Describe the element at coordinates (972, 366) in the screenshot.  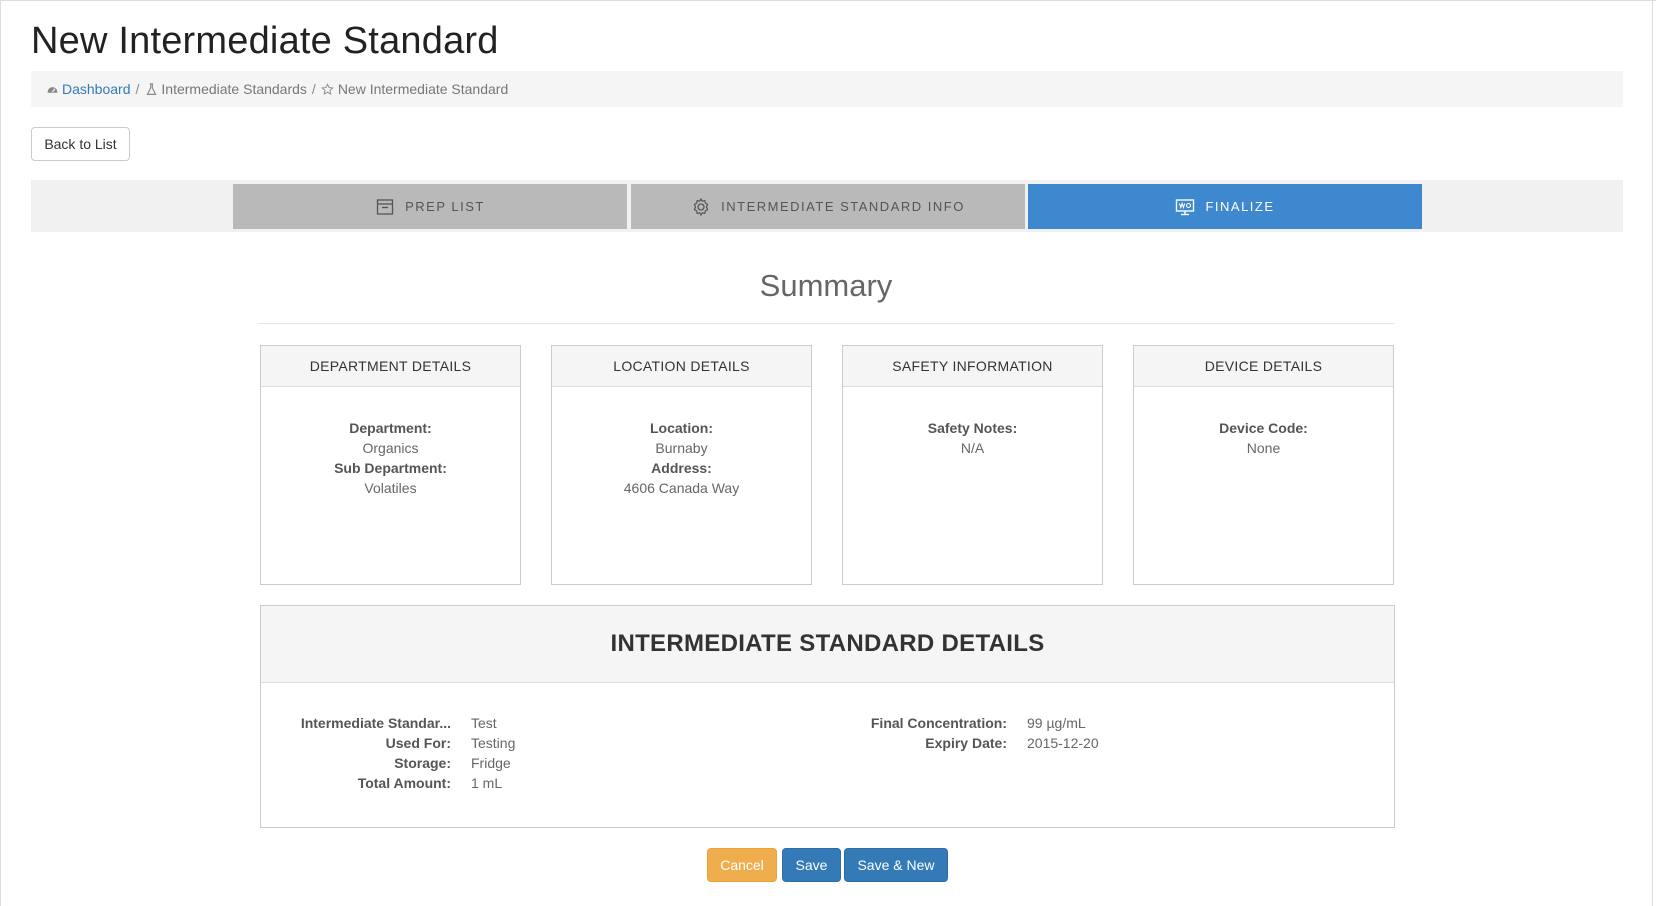
I see `card-header: SAFETY INFORMATION` at that location.